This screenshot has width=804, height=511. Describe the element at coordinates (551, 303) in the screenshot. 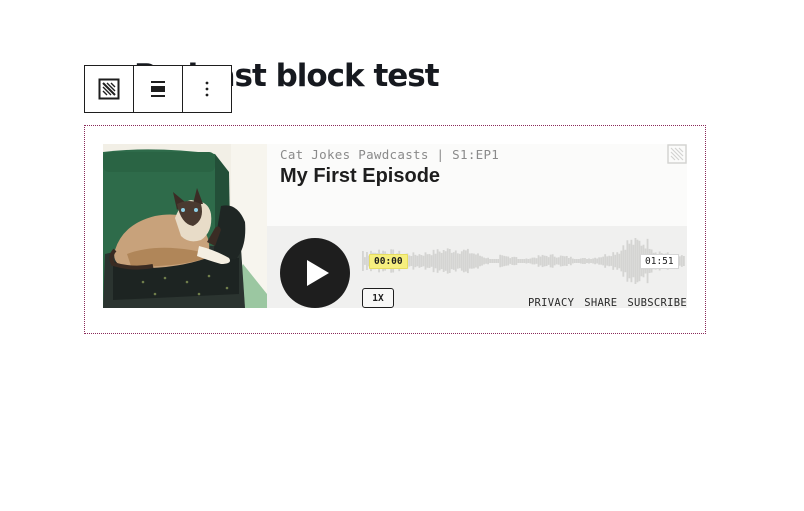

I see `privacy-link: PRIVACY` at that location.